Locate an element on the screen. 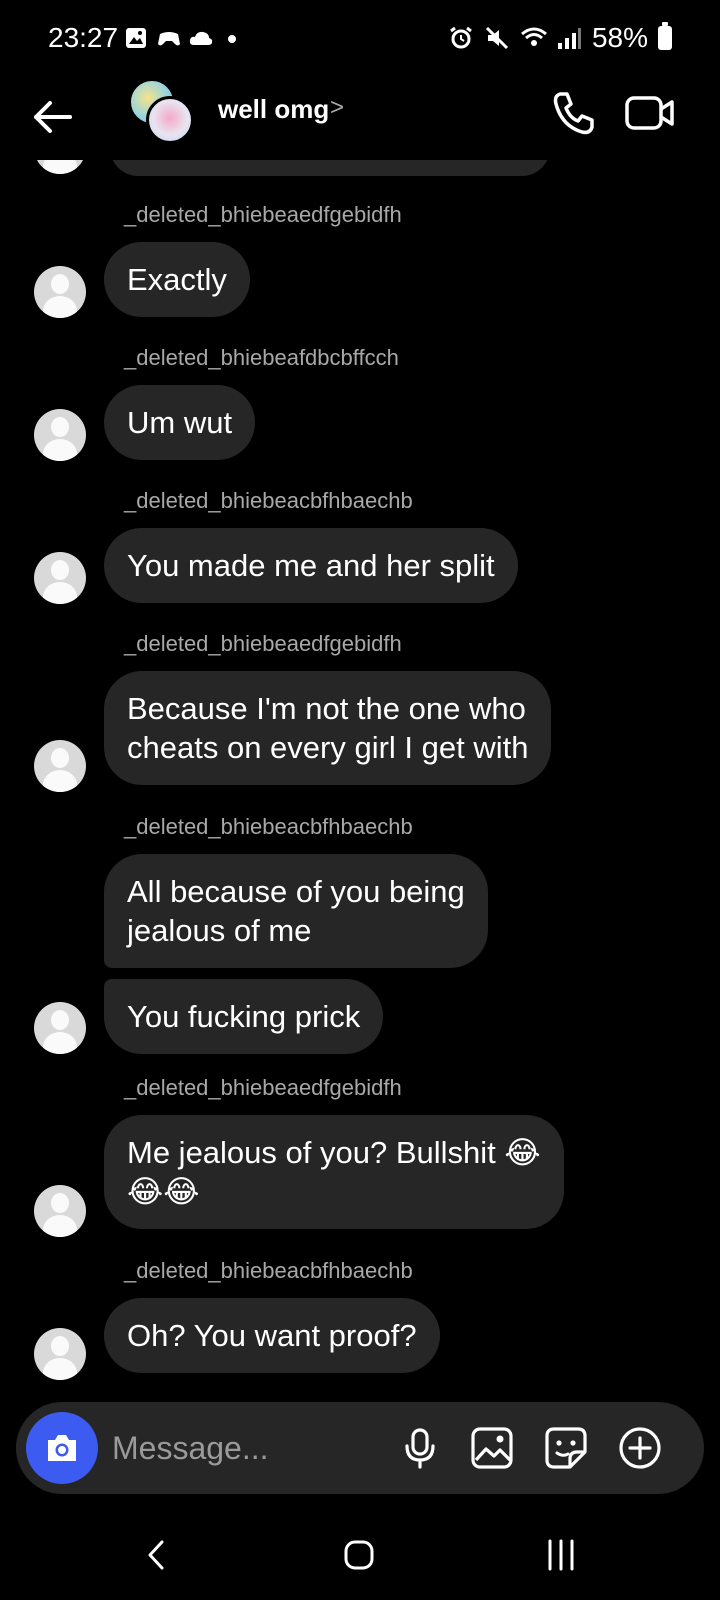 The width and height of the screenshot is (720, 1600). status-bar: 23:27 58% is located at coordinates (360, 39).